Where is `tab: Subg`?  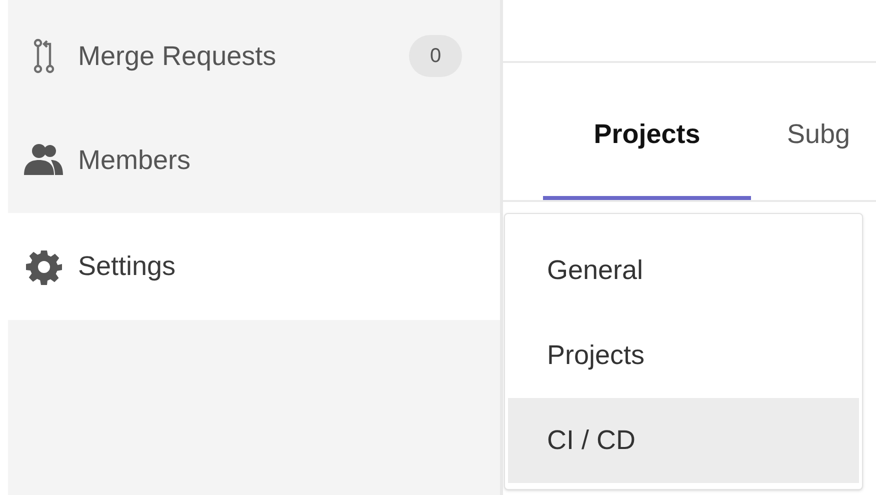
tab: Subg is located at coordinates (818, 157).